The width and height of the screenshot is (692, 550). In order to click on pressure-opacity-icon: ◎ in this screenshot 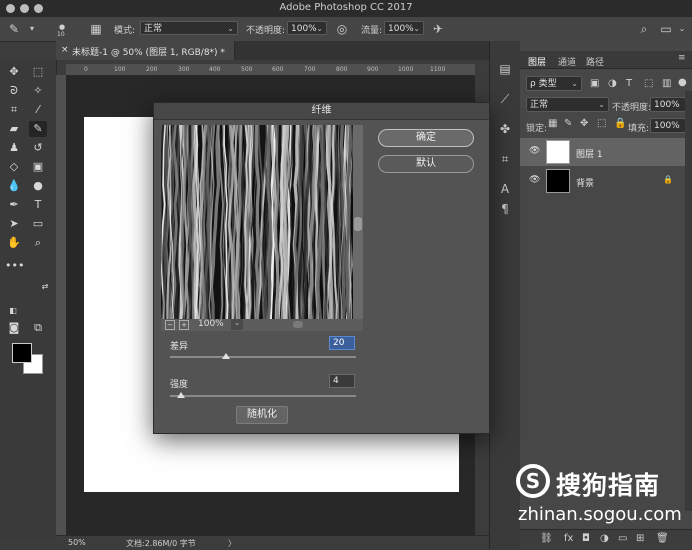, I will do `click(342, 29)`.